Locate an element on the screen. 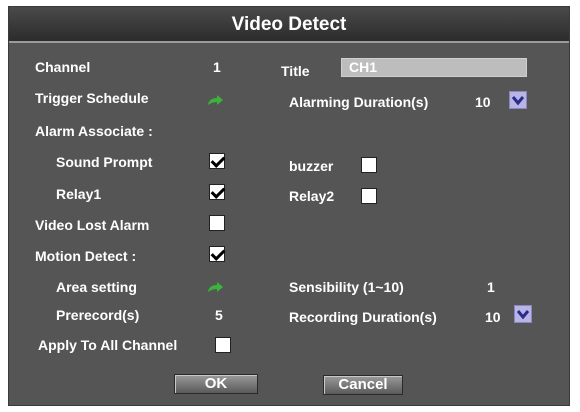 This screenshot has width=580, height=412. sound-prompt-label: Sound Prompt is located at coordinates (104, 162).